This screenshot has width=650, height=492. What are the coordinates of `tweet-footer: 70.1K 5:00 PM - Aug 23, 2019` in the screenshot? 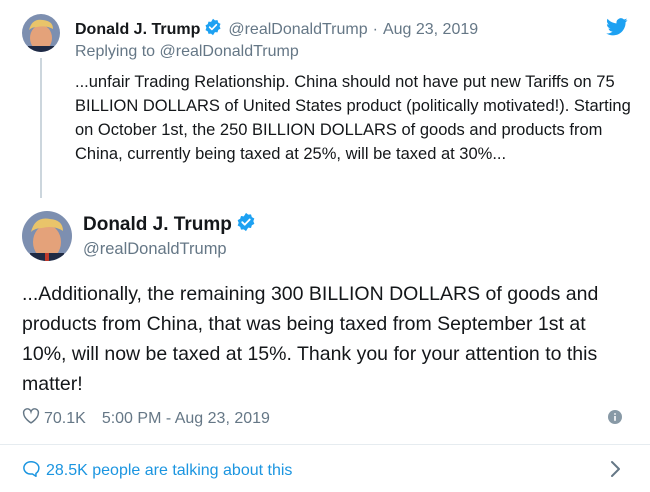 It's located at (146, 418).